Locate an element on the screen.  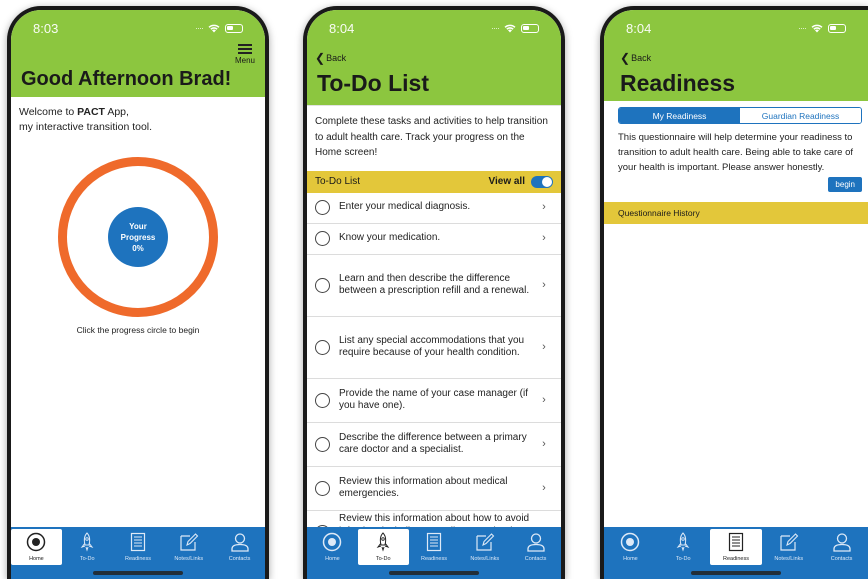
progress-ring: Your Progress 0% is located at coordinates (138, 237).